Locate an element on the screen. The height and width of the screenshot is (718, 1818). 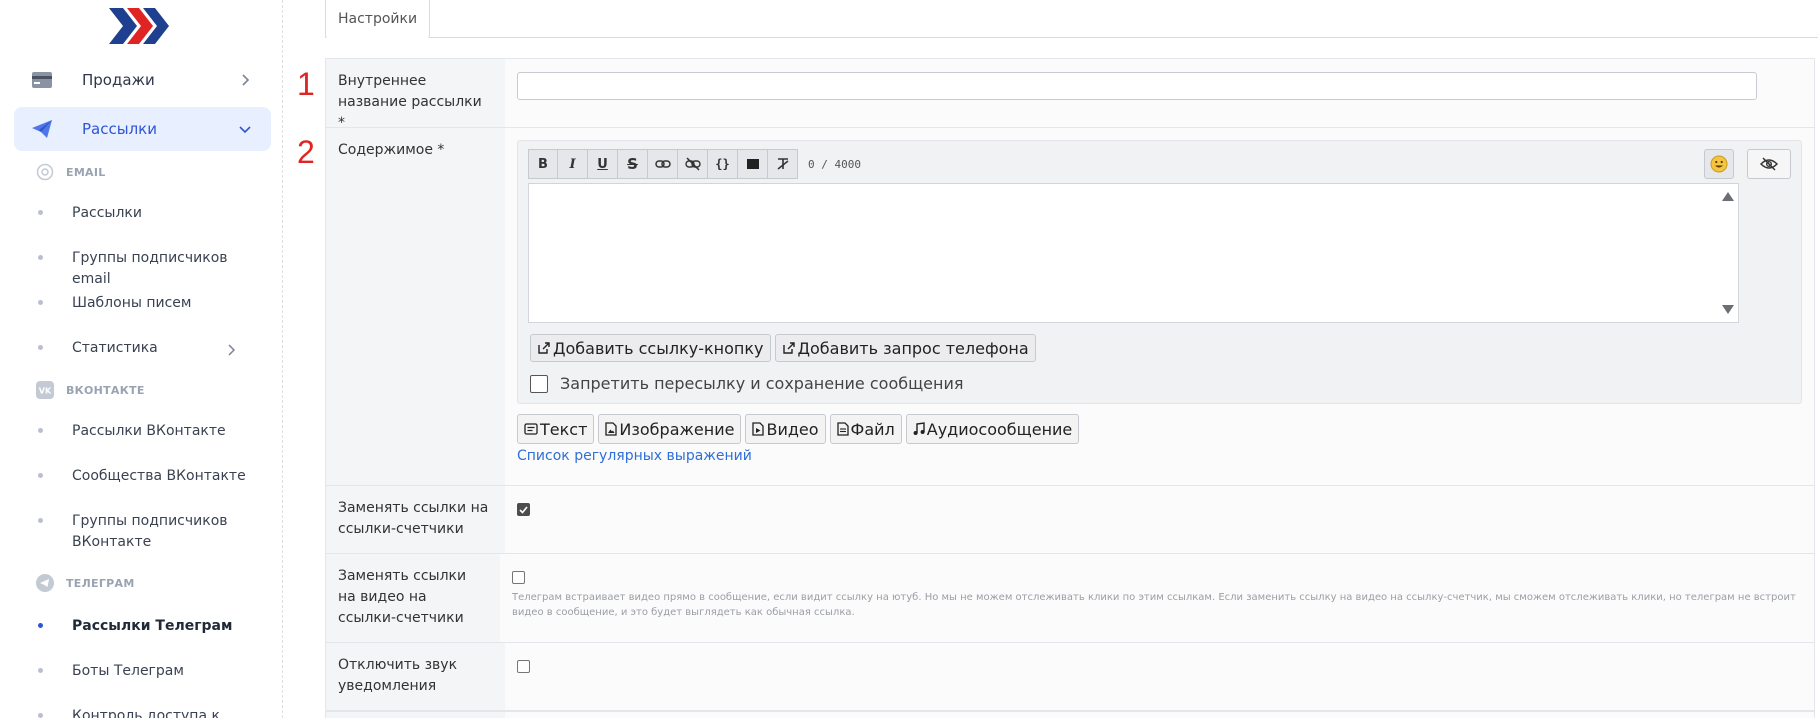
bold-button: B is located at coordinates (543, 164).